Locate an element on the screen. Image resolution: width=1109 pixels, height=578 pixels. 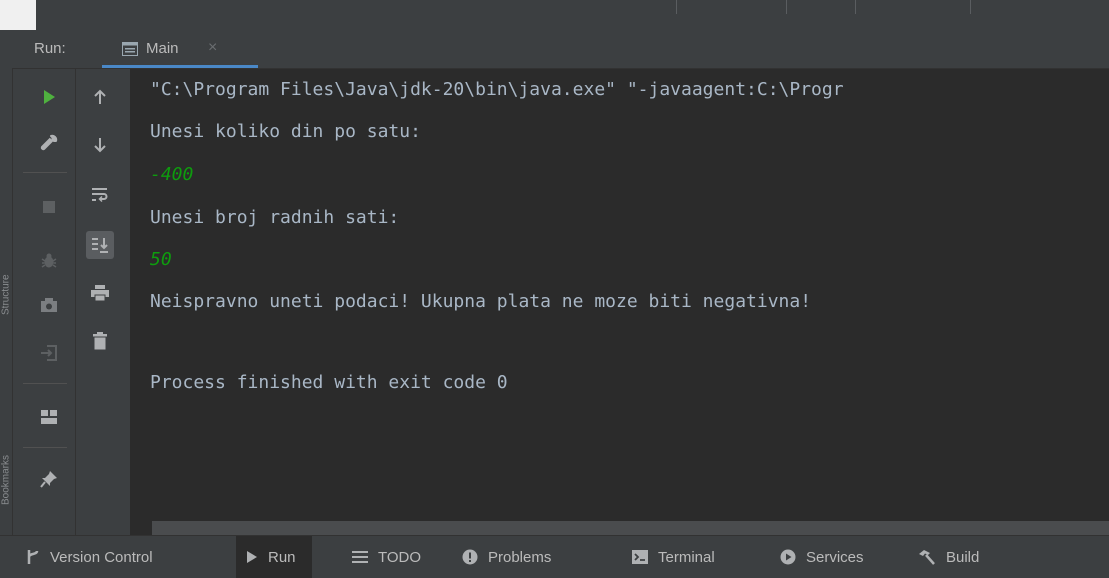
scroll-to-end-icon is located at coordinates (100, 245).